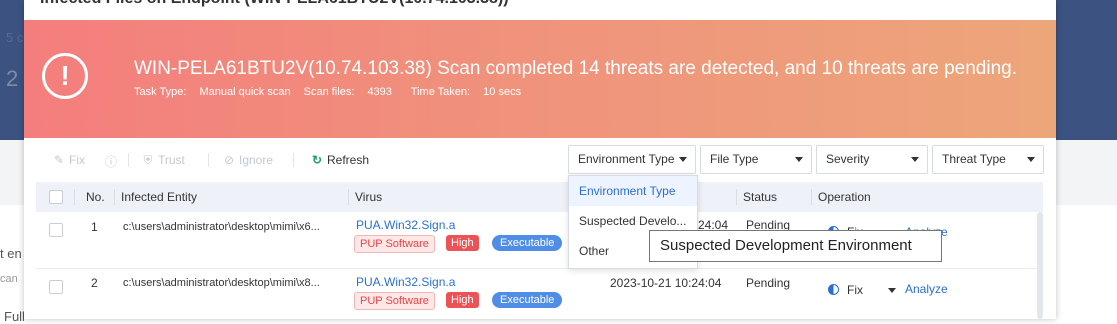 This screenshot has width=1117, height=324. I want to click on file-type-filter: File Type, so click(756, 159).